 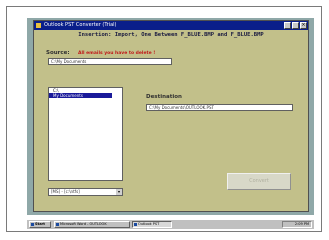 What do you see at coordinates (303, 25) in the screenshot?
I see `close-button: ×` at bounding box center [303, 25].